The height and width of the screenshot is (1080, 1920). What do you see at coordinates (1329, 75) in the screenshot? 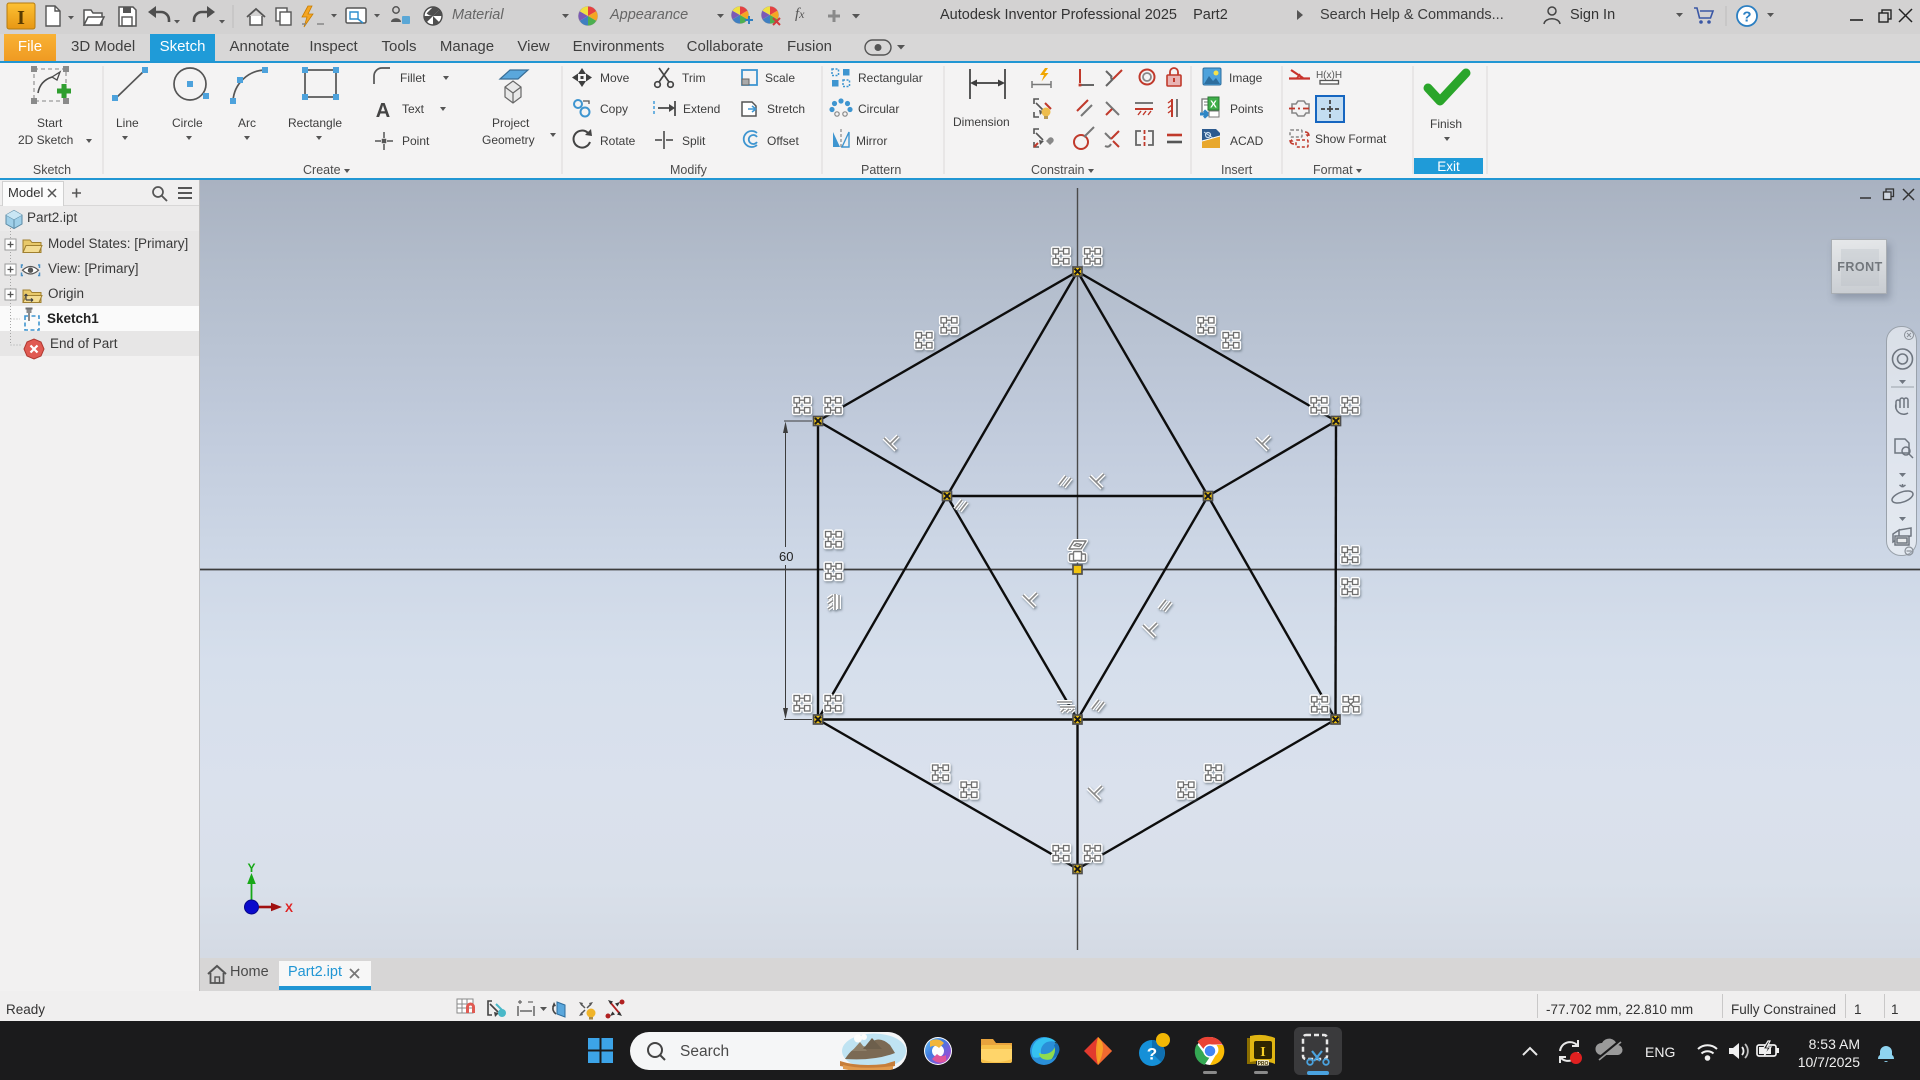
I see `svg-text: H(x)H` at bounding box center [1329, 75].